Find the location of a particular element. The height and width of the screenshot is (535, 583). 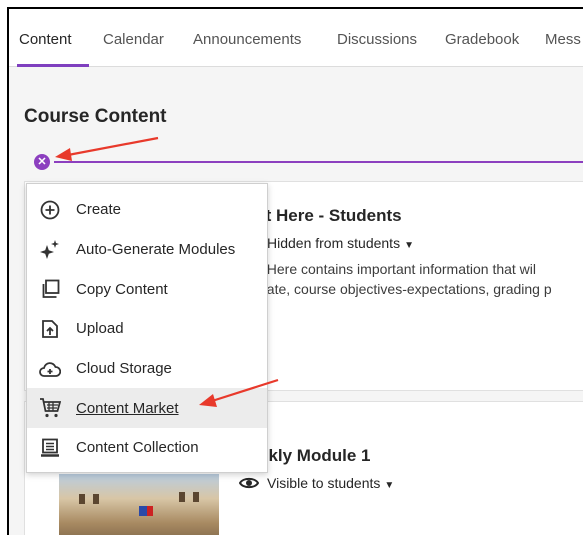

visibility-dropdown: Visible to students ▼ is located at coordinates (316, 483).